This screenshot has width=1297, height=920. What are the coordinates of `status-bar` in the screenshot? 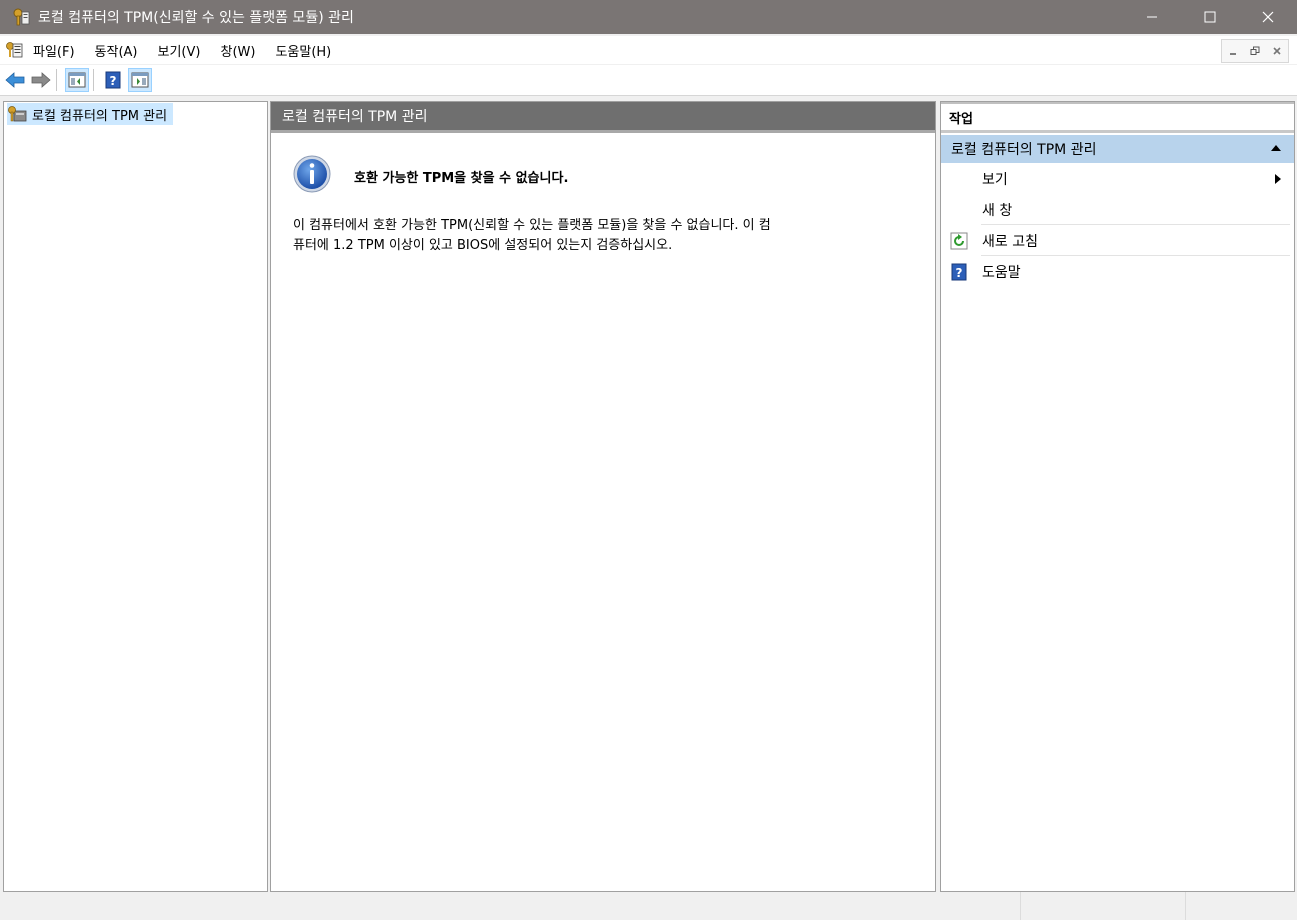 It's located at (648, 906).